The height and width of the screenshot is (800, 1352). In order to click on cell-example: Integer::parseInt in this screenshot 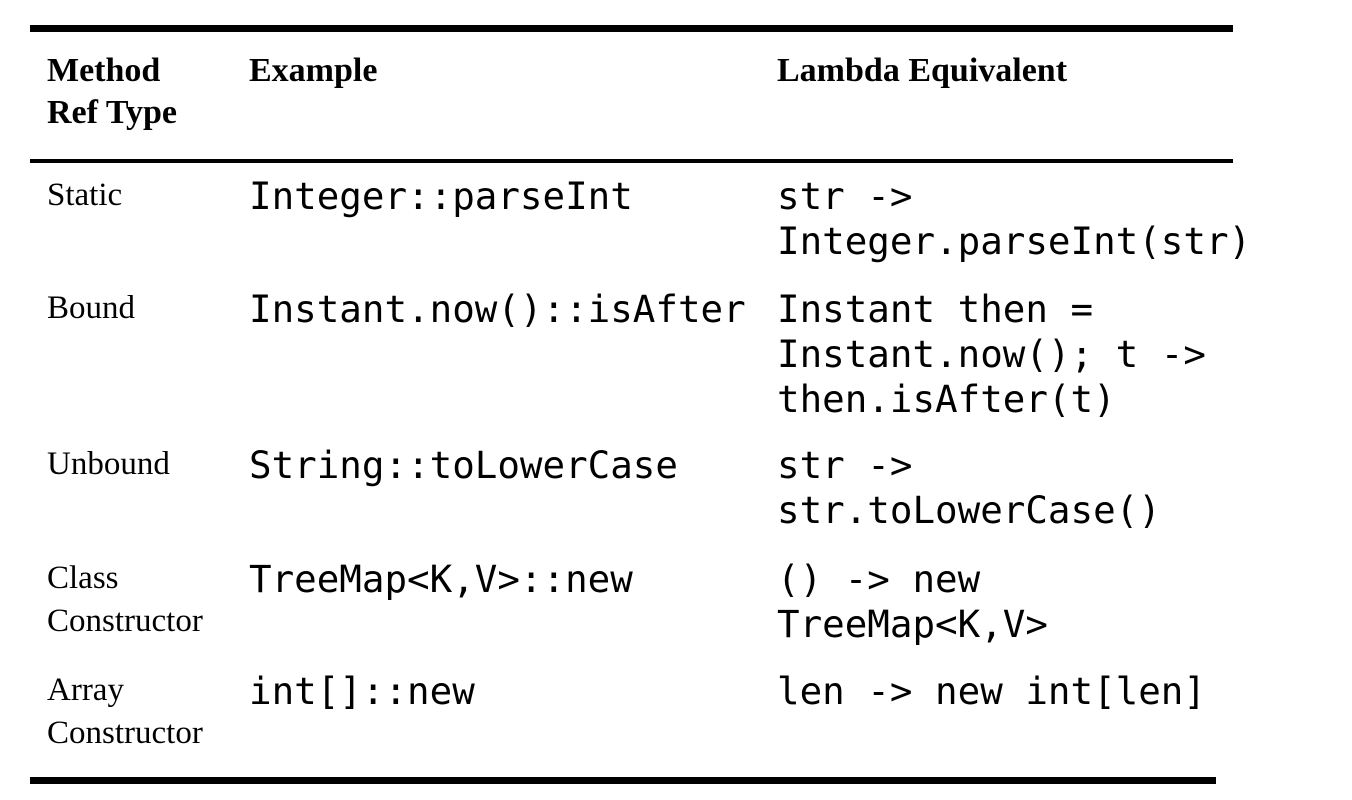, I will do `click(441, 196)`.